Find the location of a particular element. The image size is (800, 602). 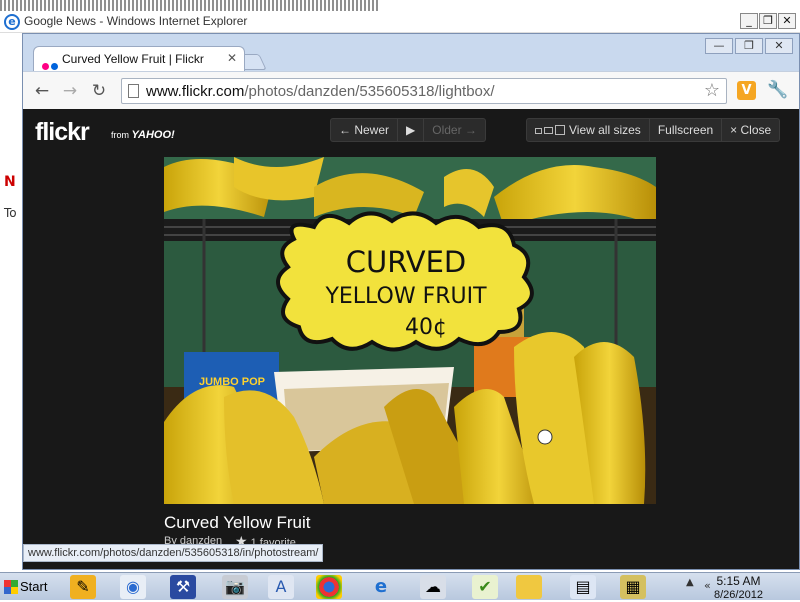

wrench-menu-icon: 🔧 is located at coordinates (777, 90).